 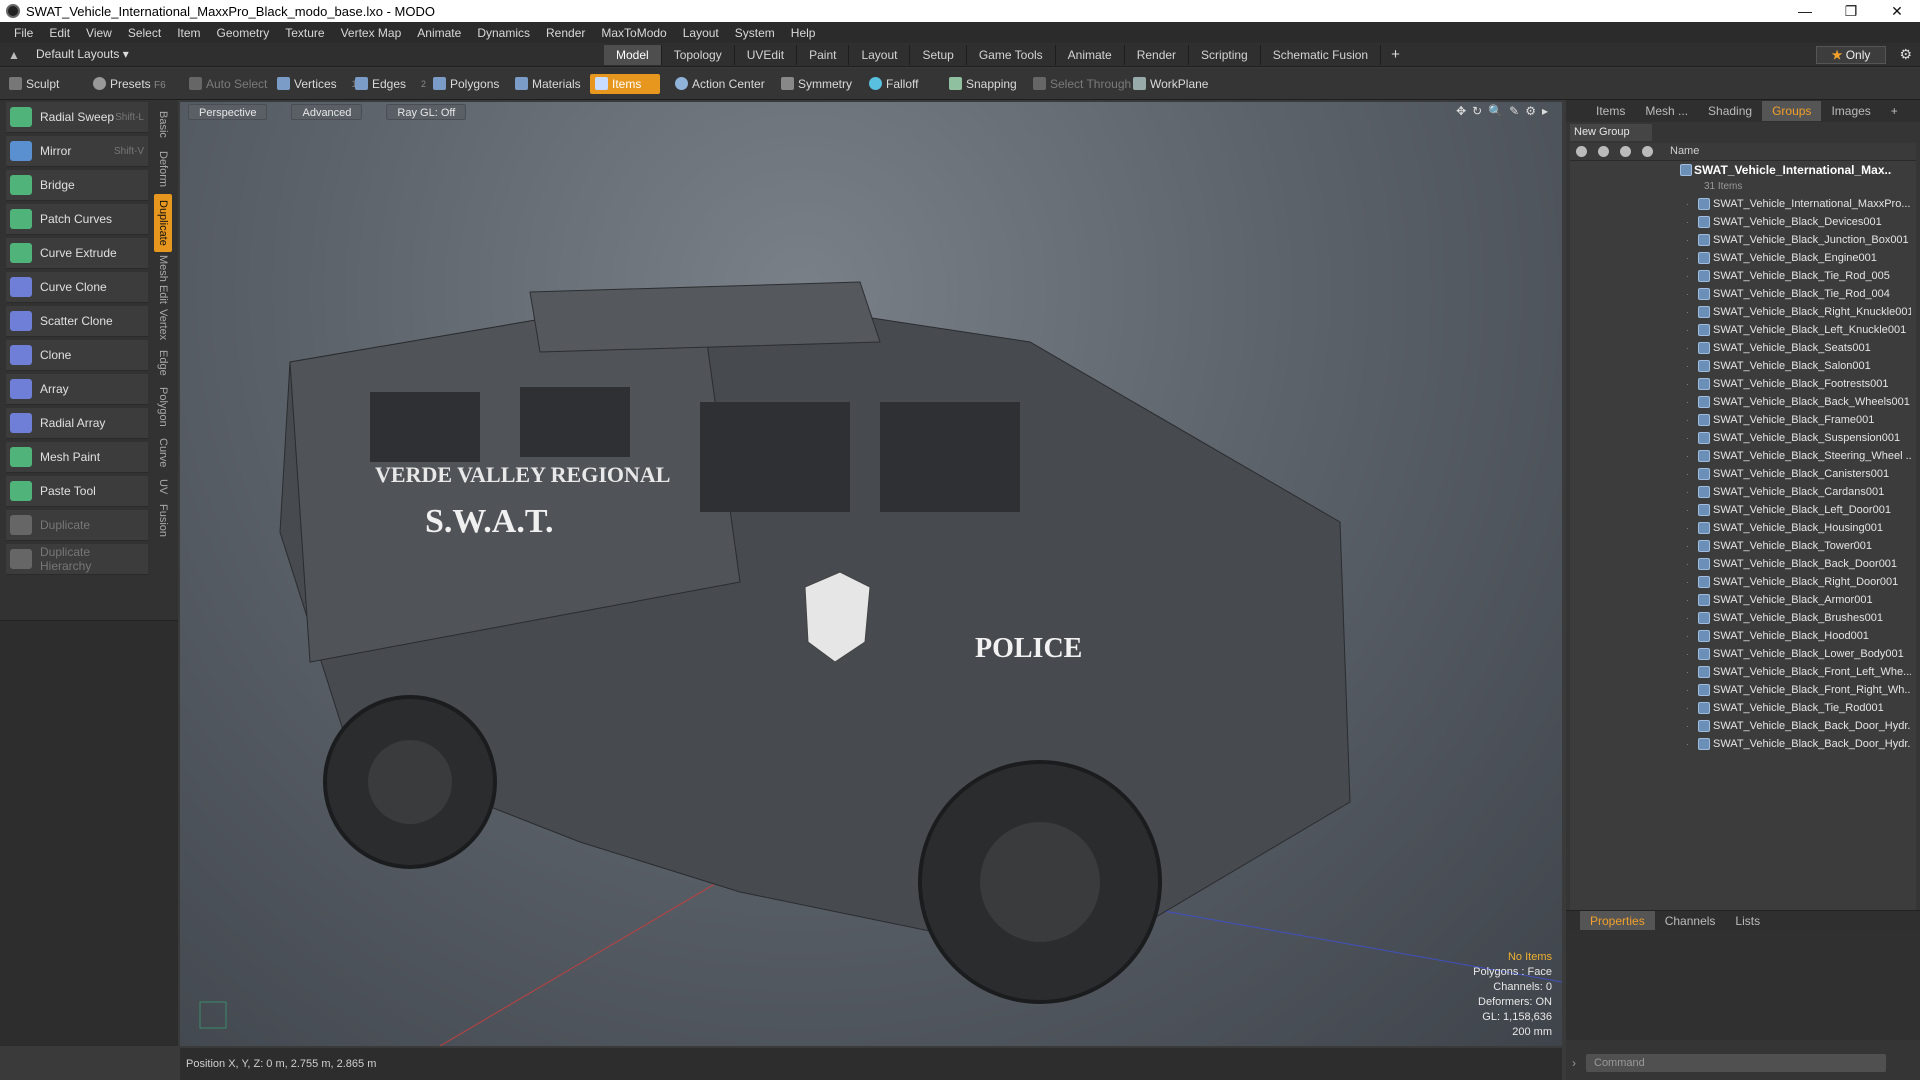 I want to click on tab-schematic-fusion: Schematic Fusion, so click(x=1321, y=55).